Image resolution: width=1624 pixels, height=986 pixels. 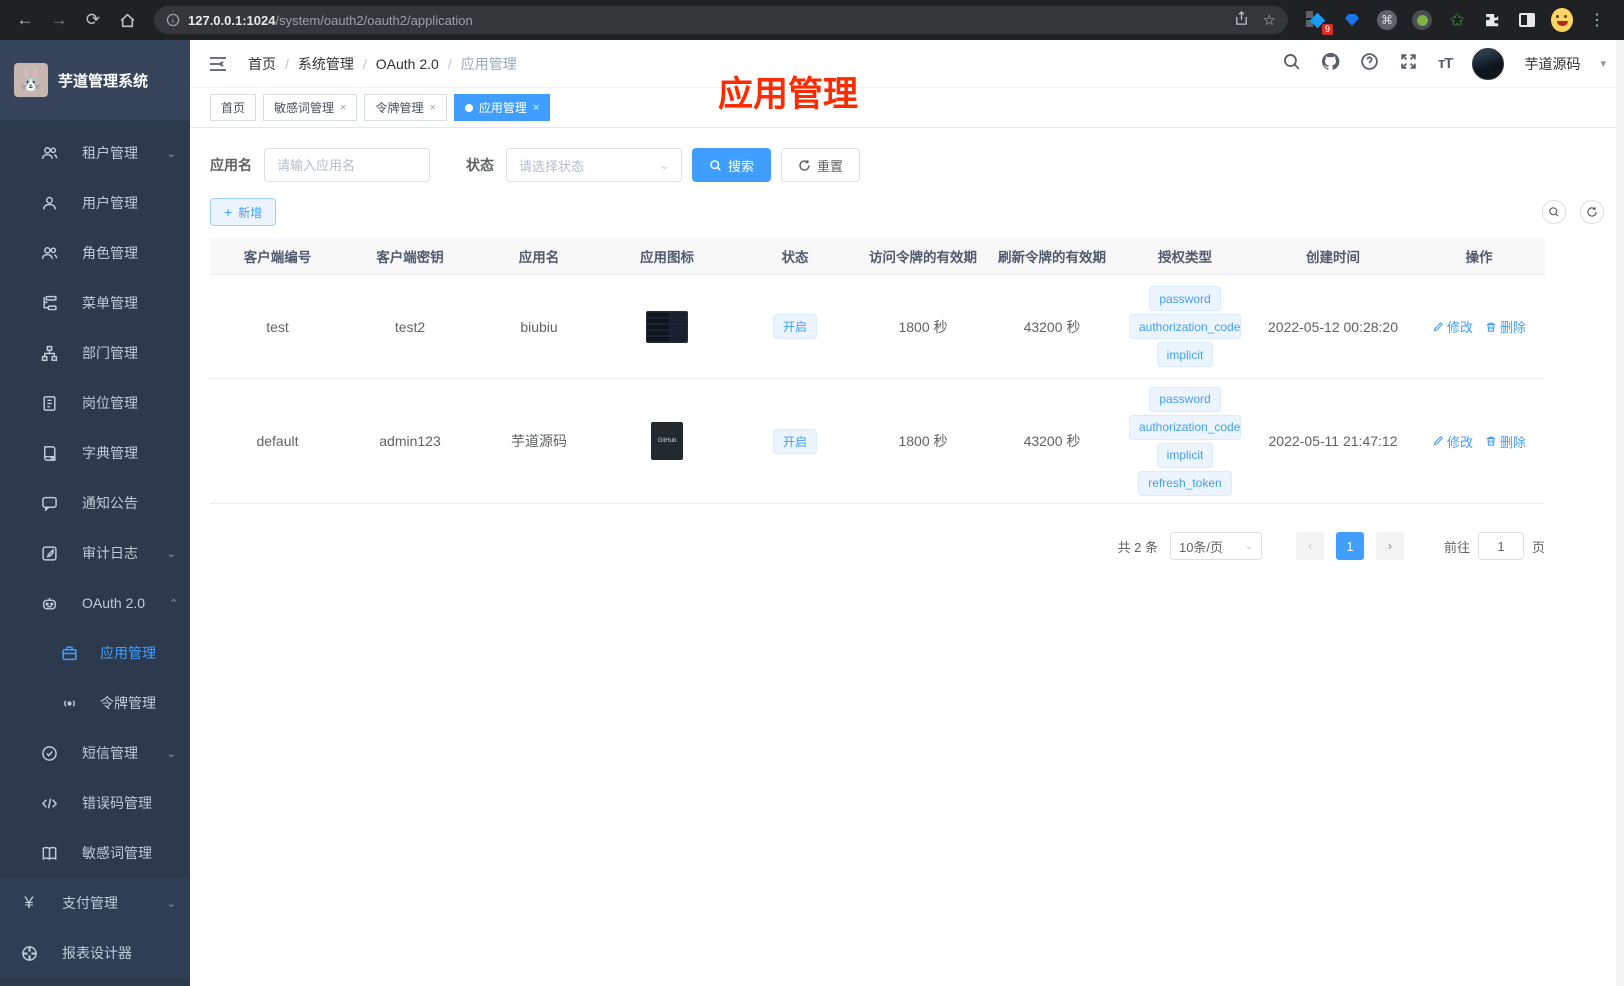 I want to click on sidebar-item-tenant: 租户管理 ⌄, so click(x=95, y=153).